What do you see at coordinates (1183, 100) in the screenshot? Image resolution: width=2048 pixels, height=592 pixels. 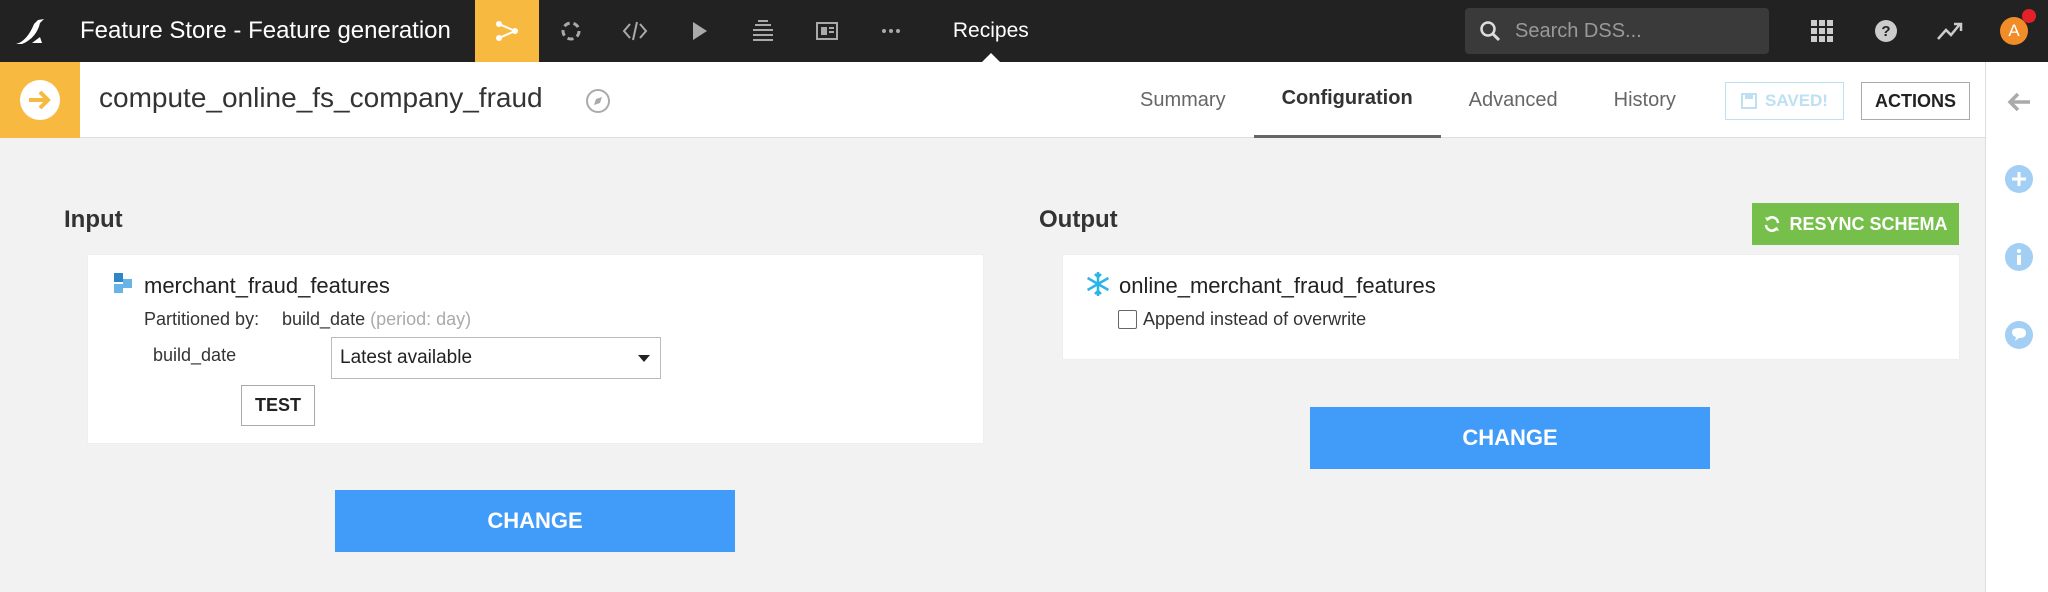 I see `tab-summary: Summary` at bounding box center [1183, 100].